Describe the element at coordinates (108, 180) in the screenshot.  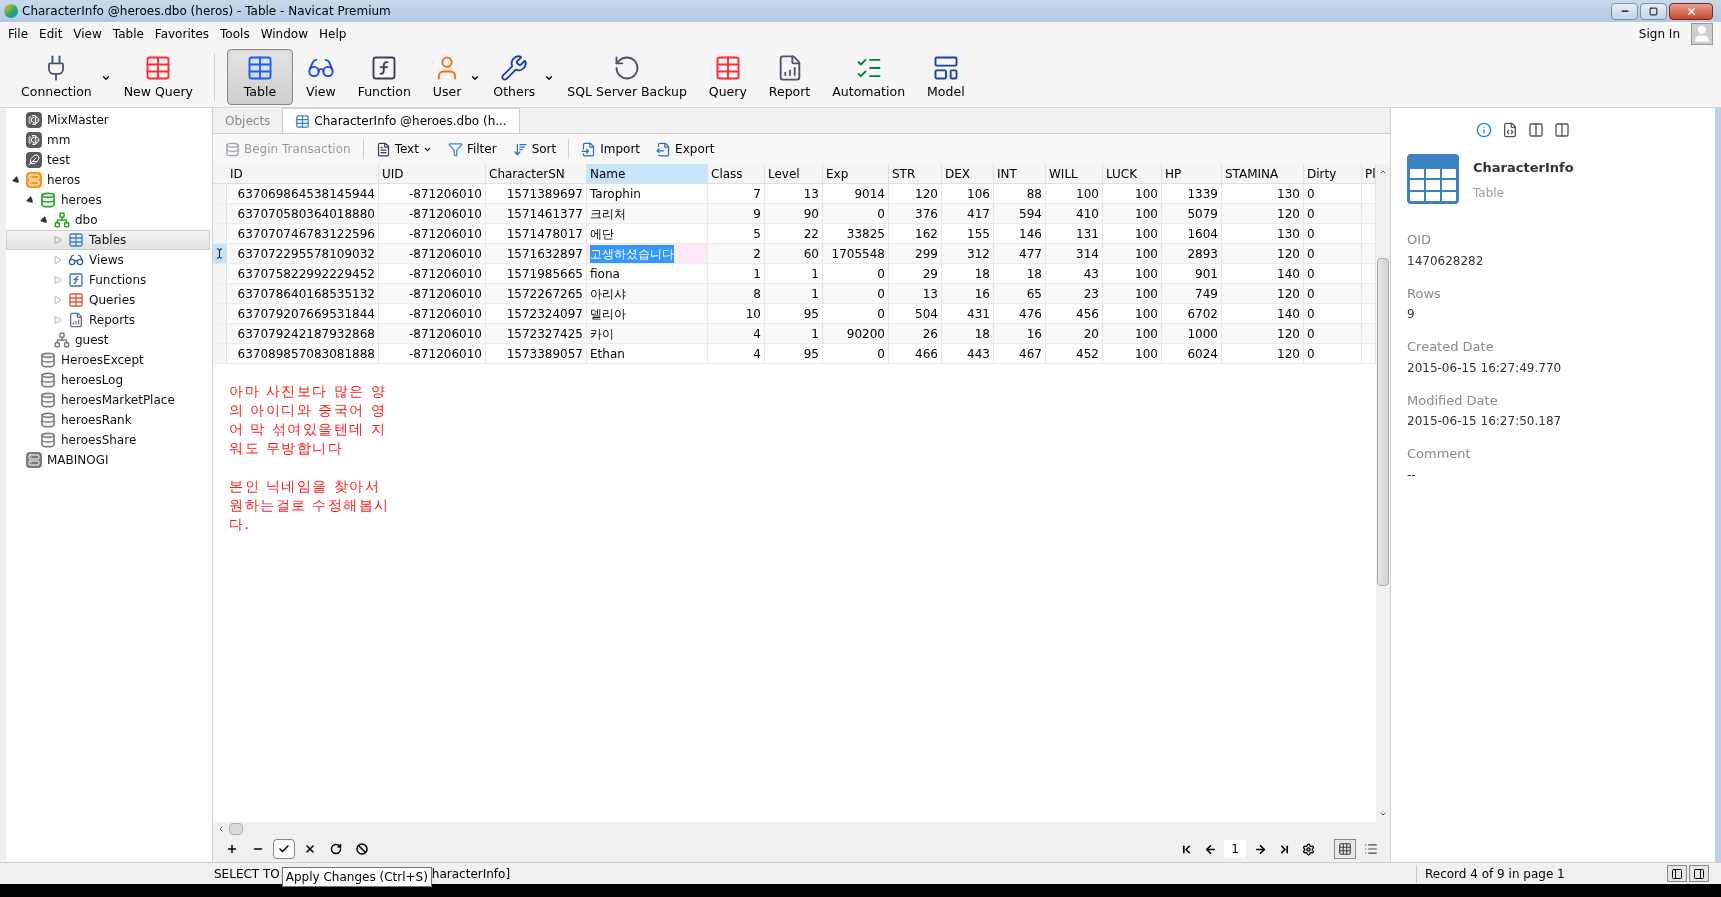
I see `tree-item: heros` at that location.